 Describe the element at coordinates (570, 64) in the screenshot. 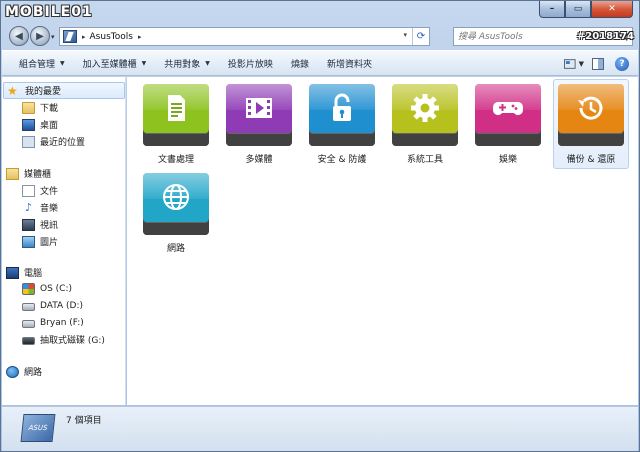

I see `view-icon` at that location.